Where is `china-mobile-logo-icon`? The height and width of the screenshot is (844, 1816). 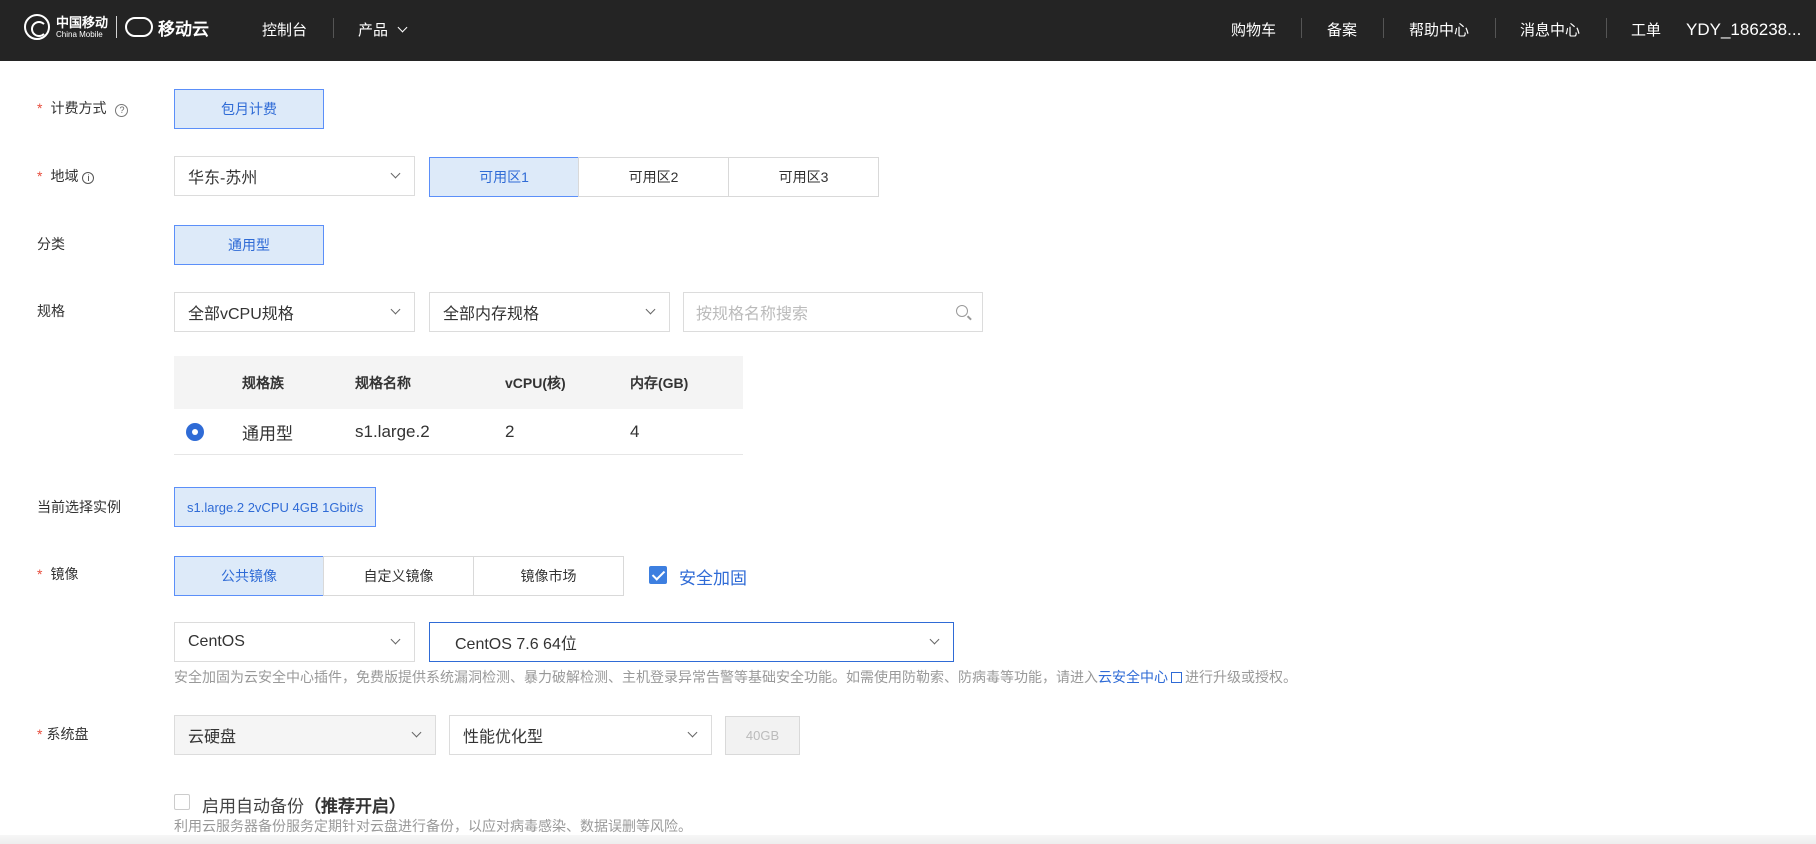
china-mobile-logo-icon is located at coordinates (37, 27).